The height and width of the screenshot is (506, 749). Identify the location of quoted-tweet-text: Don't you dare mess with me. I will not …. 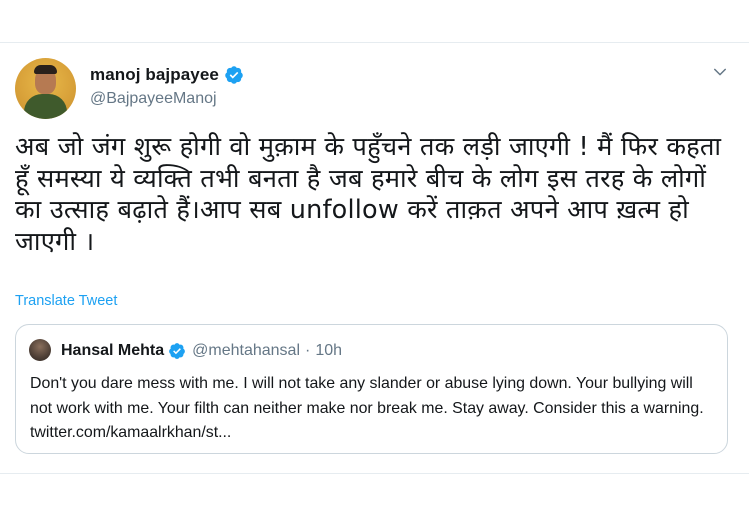
(367, 408).